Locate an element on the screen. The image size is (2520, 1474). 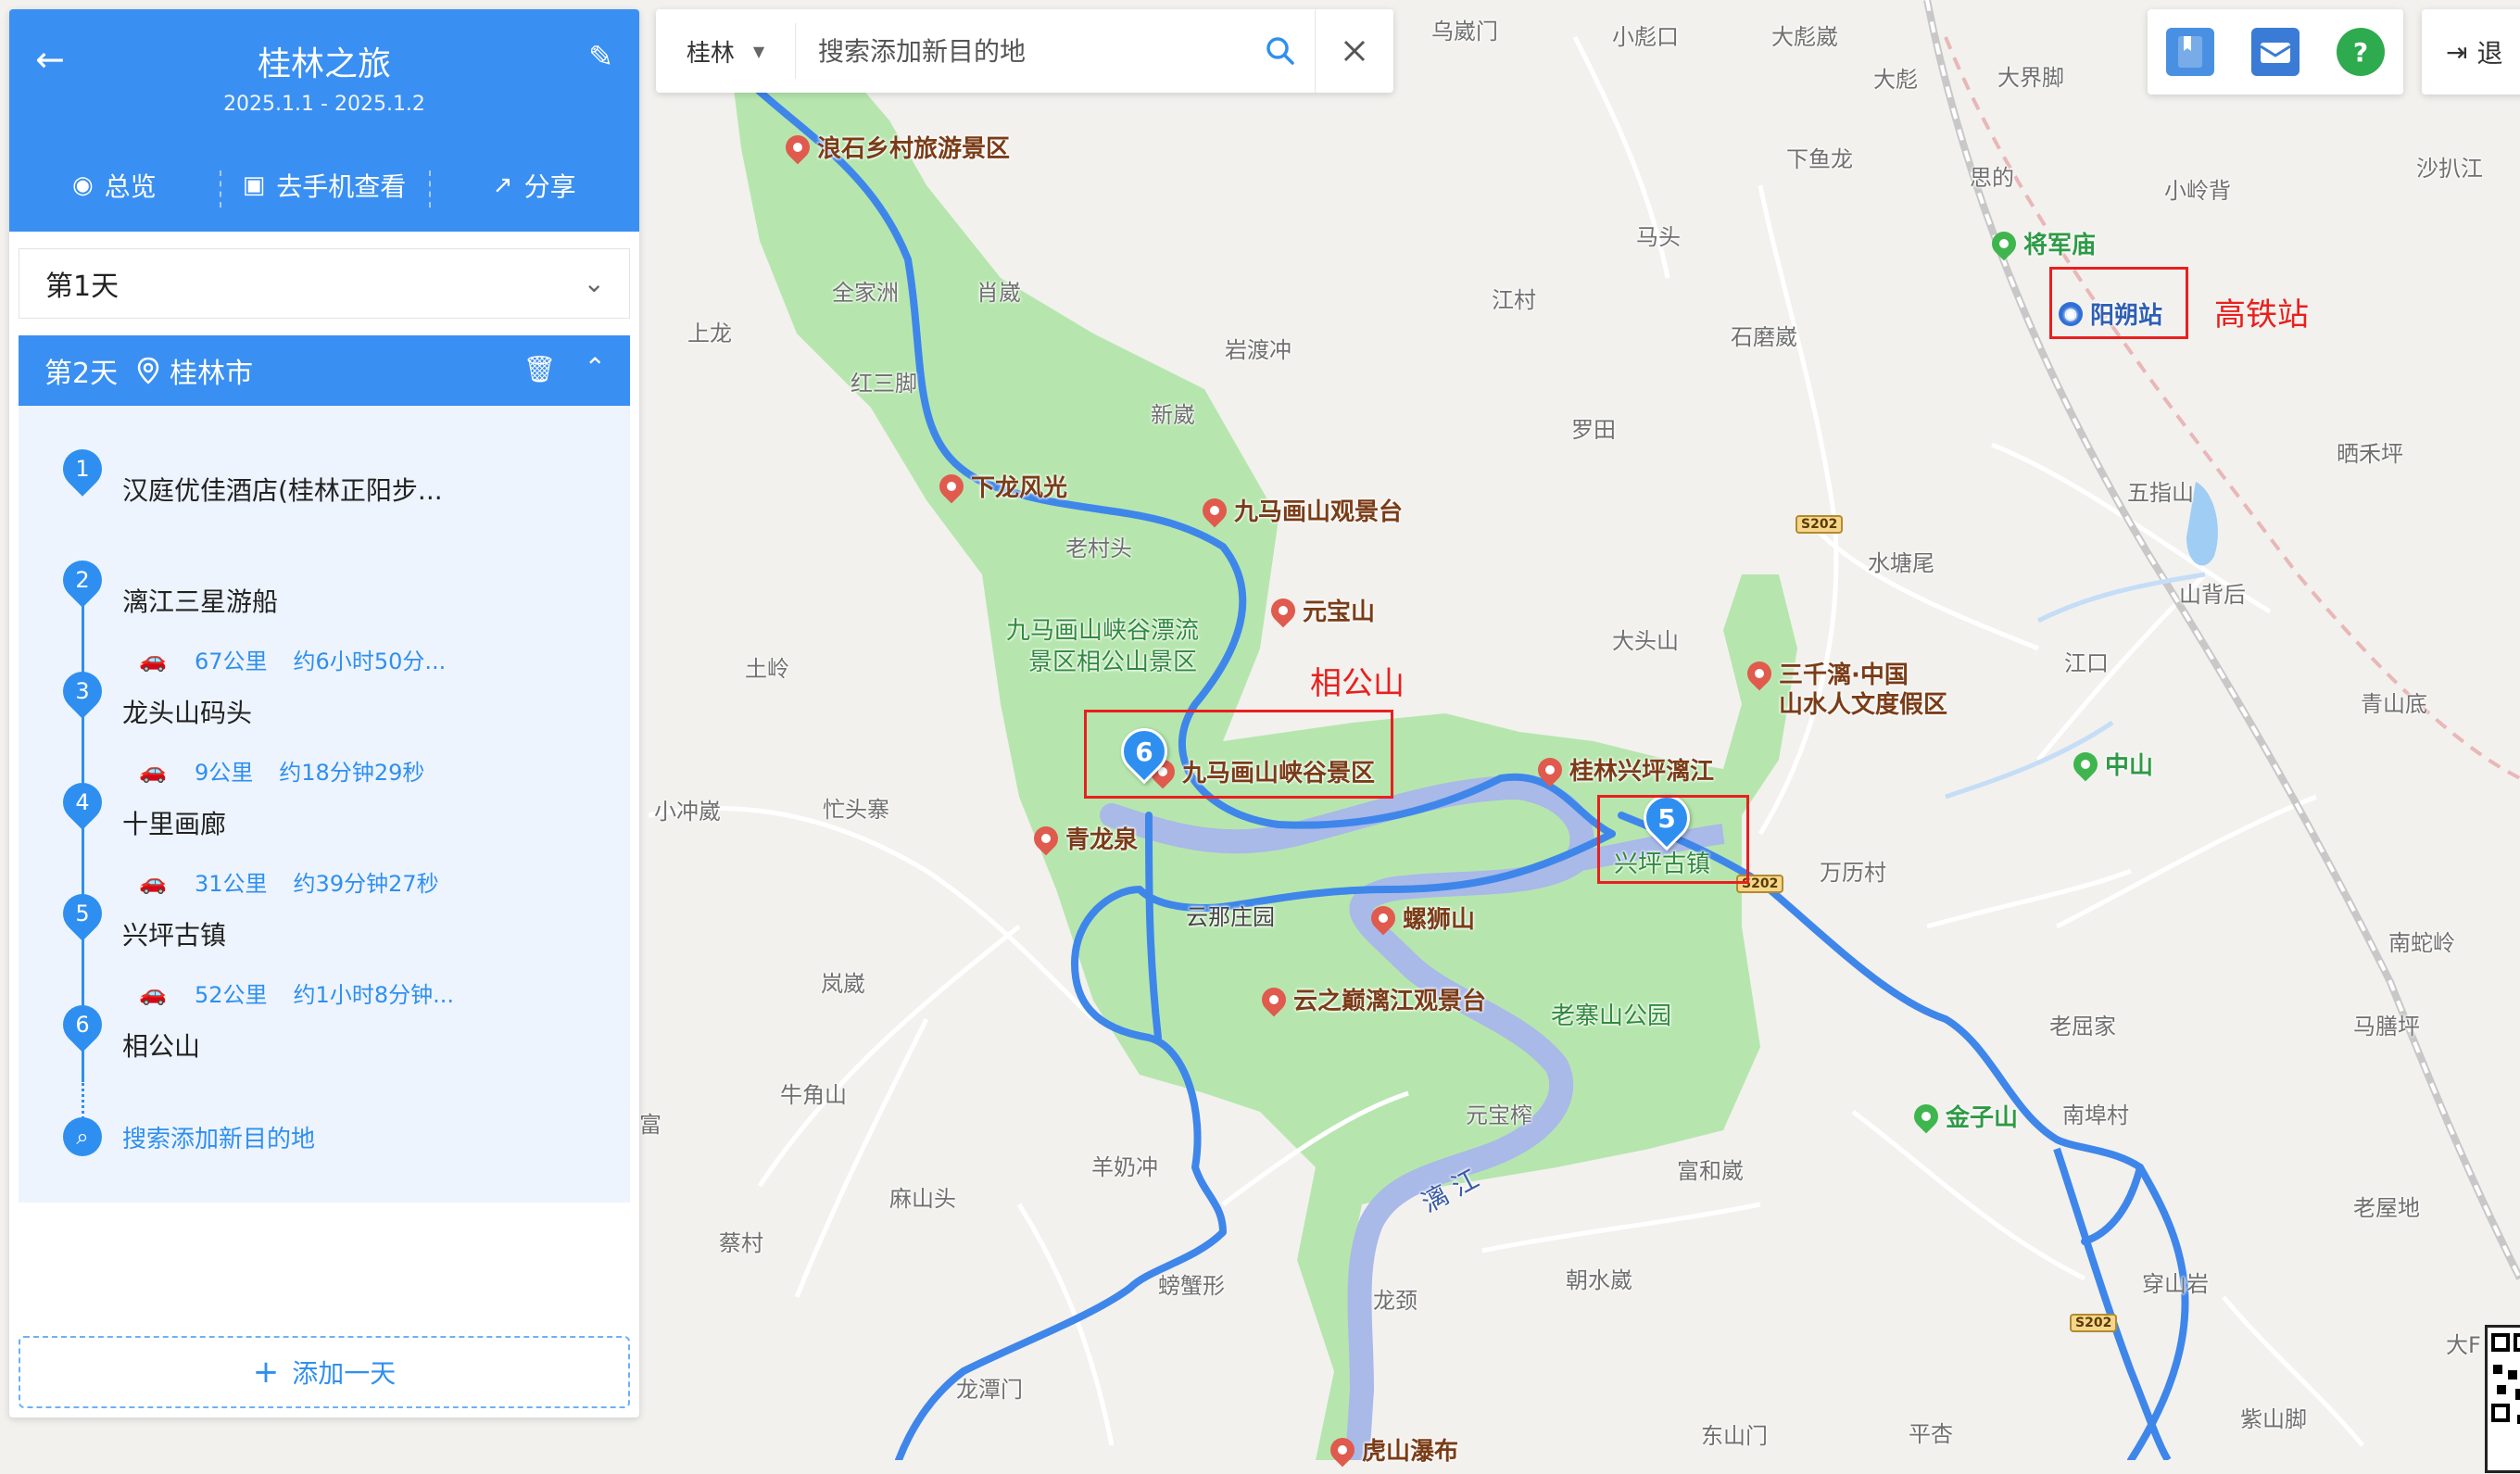
poi-marker: 云之巅漓江观景台 is located at coordinates (1371, 999).